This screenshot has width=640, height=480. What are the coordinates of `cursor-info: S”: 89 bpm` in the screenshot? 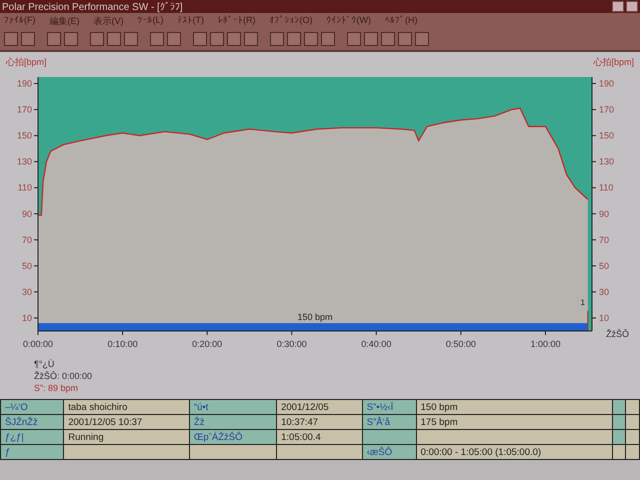 It's located at (57, 388).